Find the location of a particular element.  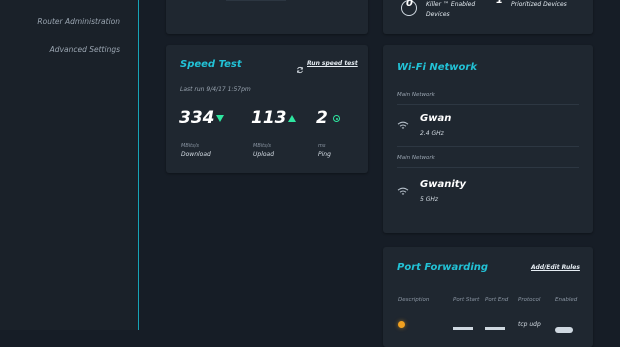

protocol-value: tcp udp is located at coordinates (529, 324).